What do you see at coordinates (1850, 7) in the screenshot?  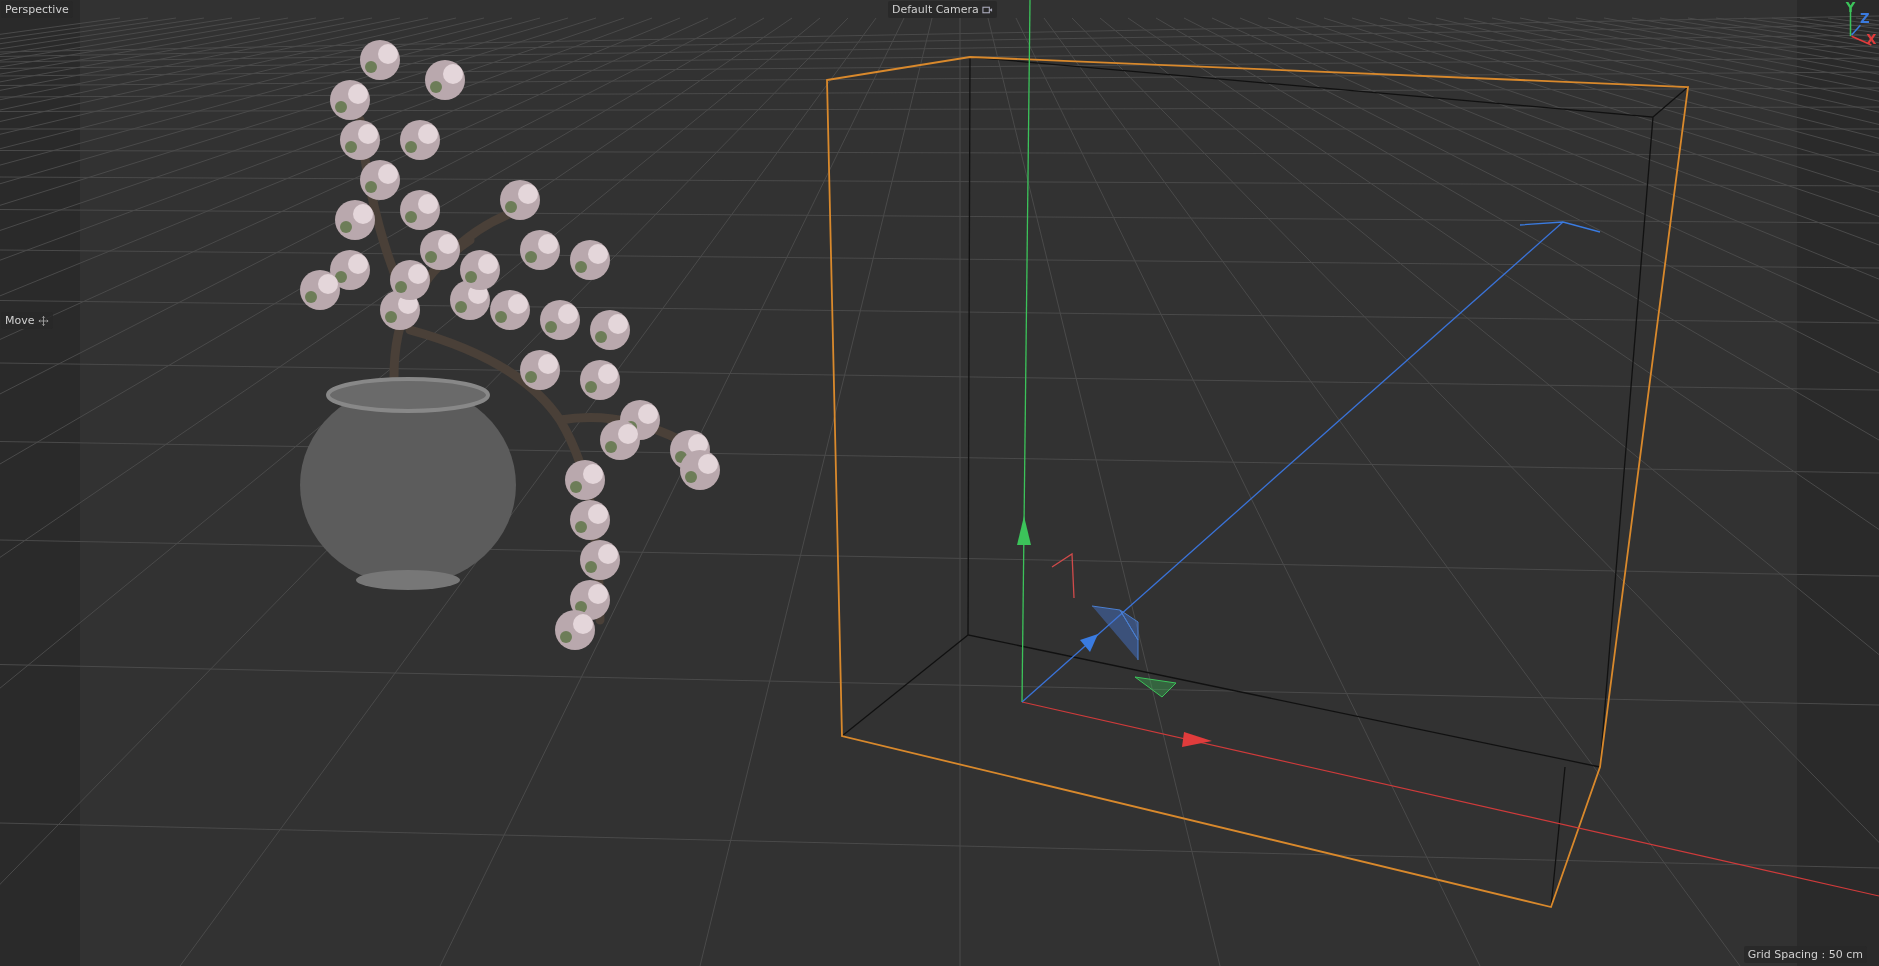 I see `axis-label: Y` at bounding box center [1850, 7].